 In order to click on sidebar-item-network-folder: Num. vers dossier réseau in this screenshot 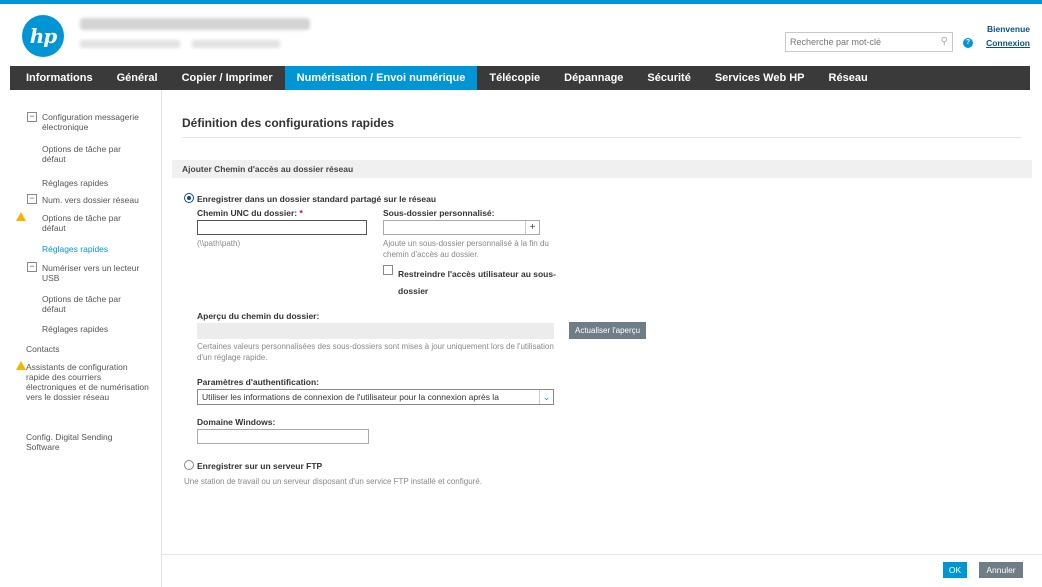, I will do `click(90, 200)`.